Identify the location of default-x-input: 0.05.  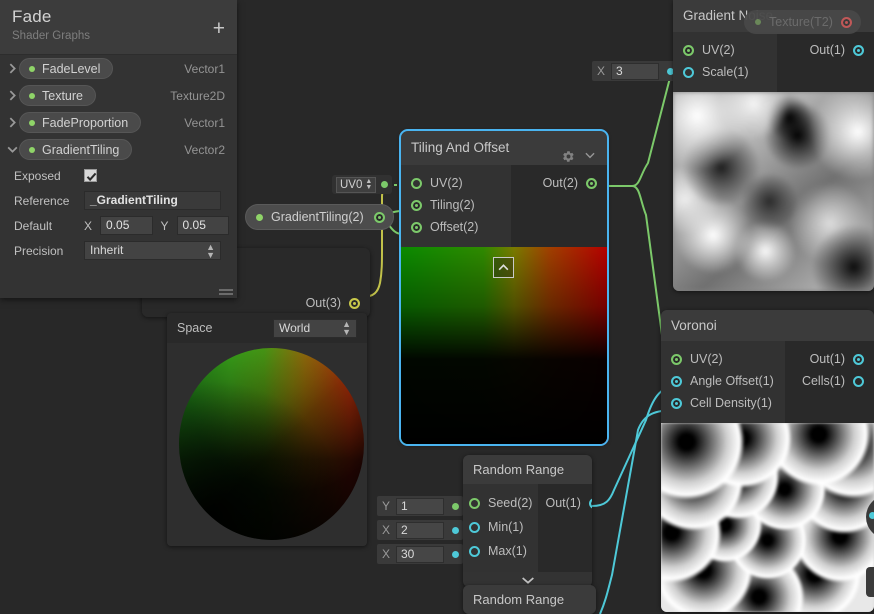
(126, 225).